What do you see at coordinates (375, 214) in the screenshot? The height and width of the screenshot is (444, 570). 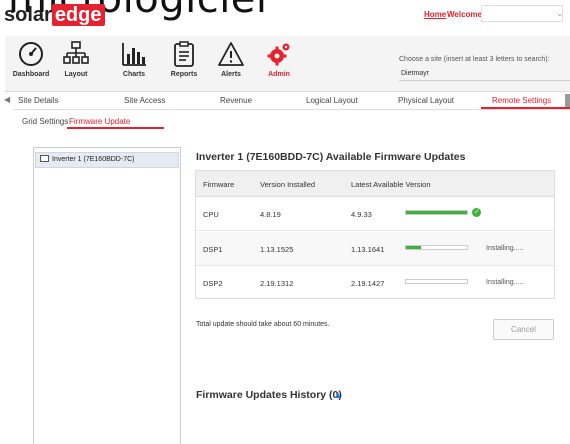 I see `table-row: CPU 4.8.19 4.9.33 ✓` at bounding box center [375, 214].